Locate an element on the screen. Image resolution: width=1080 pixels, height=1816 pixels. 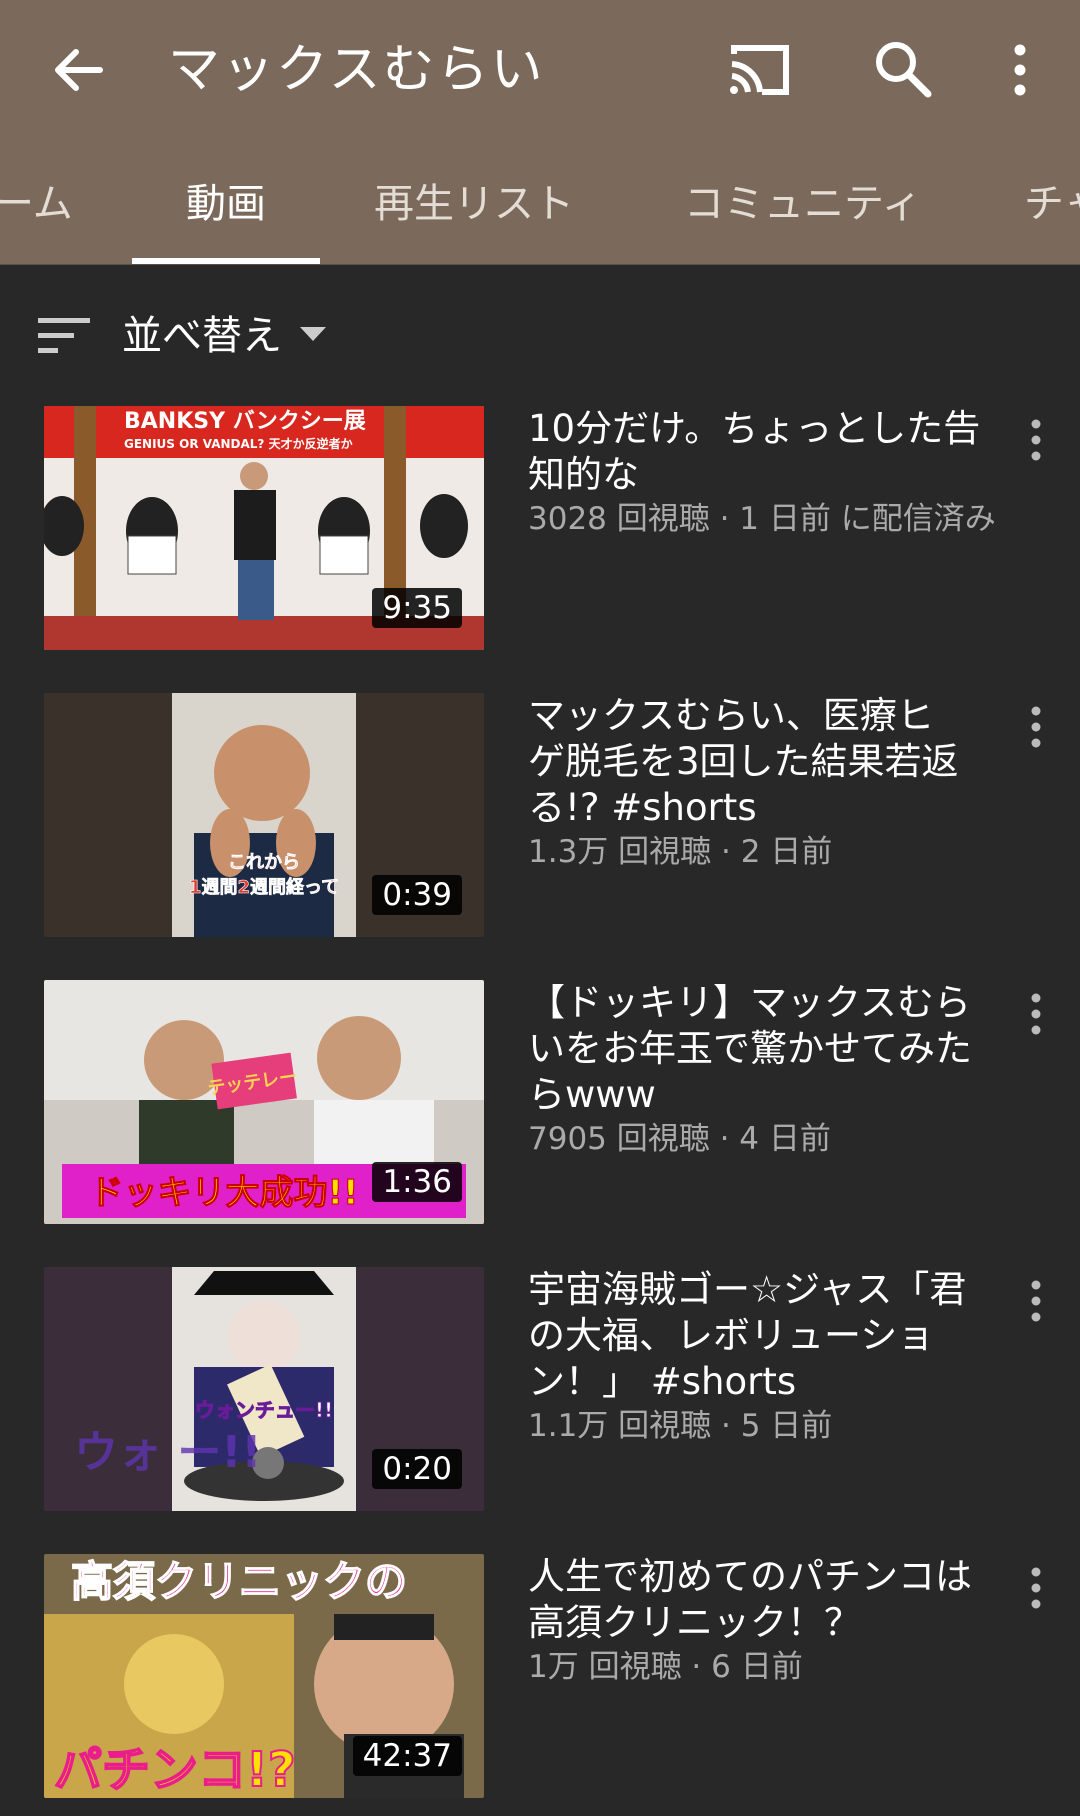
channel-title: マックスむらい is located at coordinates (356, 70).